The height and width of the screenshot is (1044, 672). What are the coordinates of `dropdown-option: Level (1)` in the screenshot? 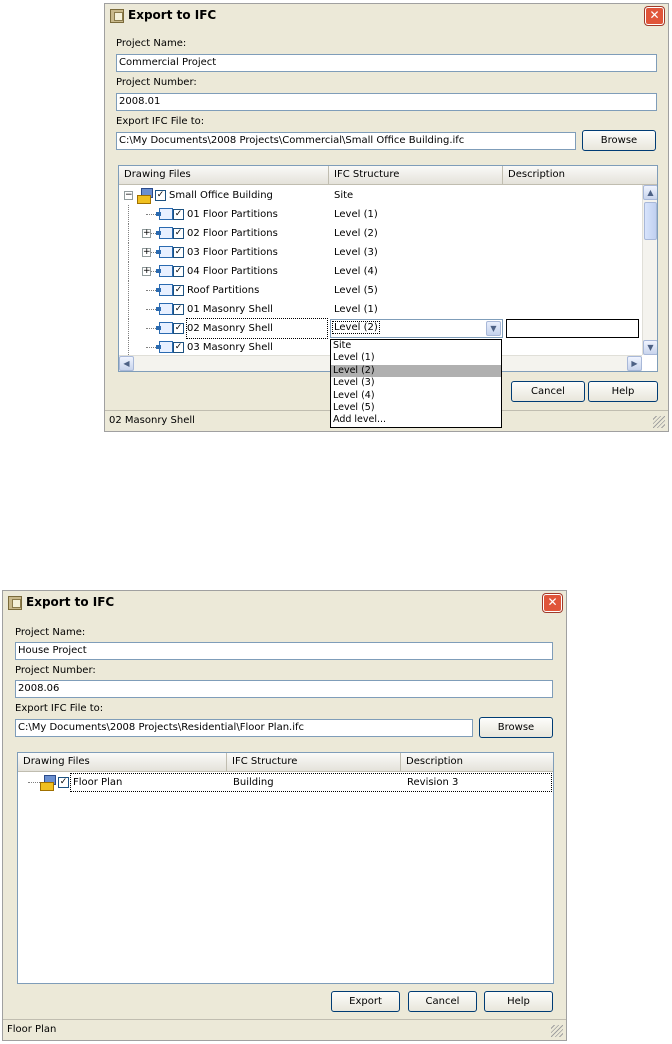 It's located at (416, 358).